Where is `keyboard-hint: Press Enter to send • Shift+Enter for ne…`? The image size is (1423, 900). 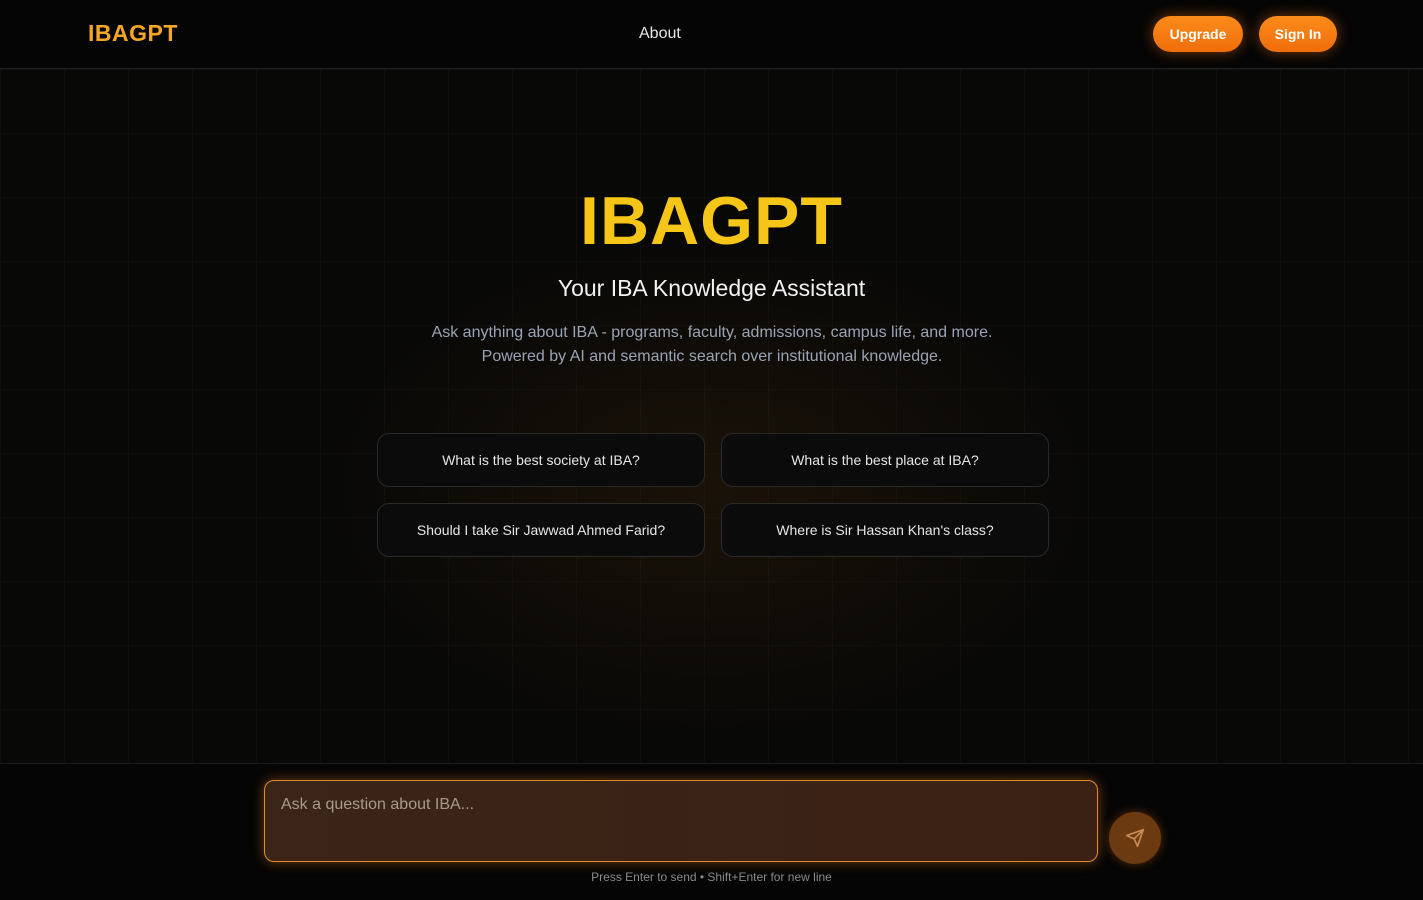 keyboard-hint: Press Enter to send • Shift+Enter for ne… is located at coordinates (711, 877).